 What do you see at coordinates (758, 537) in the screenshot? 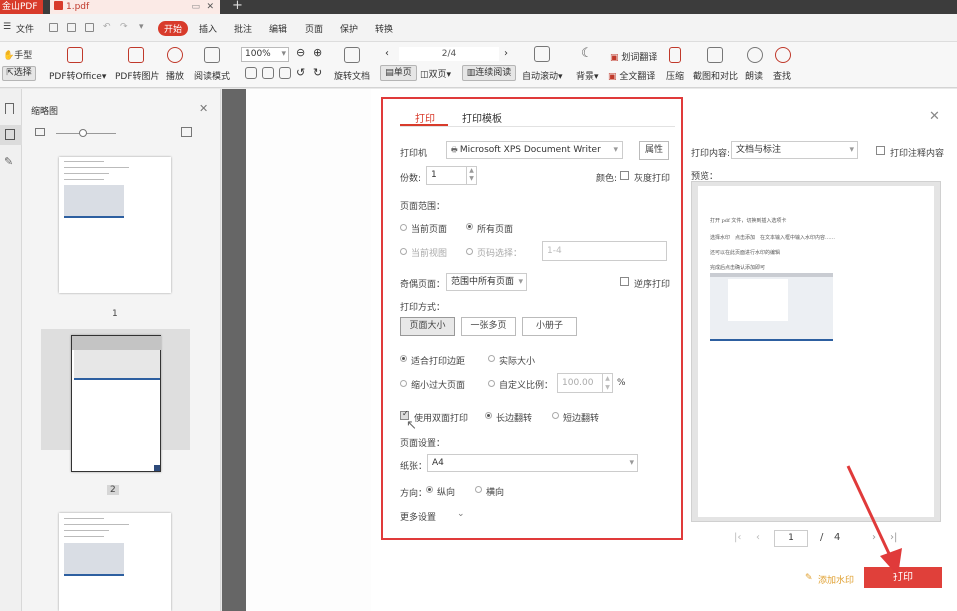
I see `preview-prev-page-icon: ‹` at bounding box center [758, 537].